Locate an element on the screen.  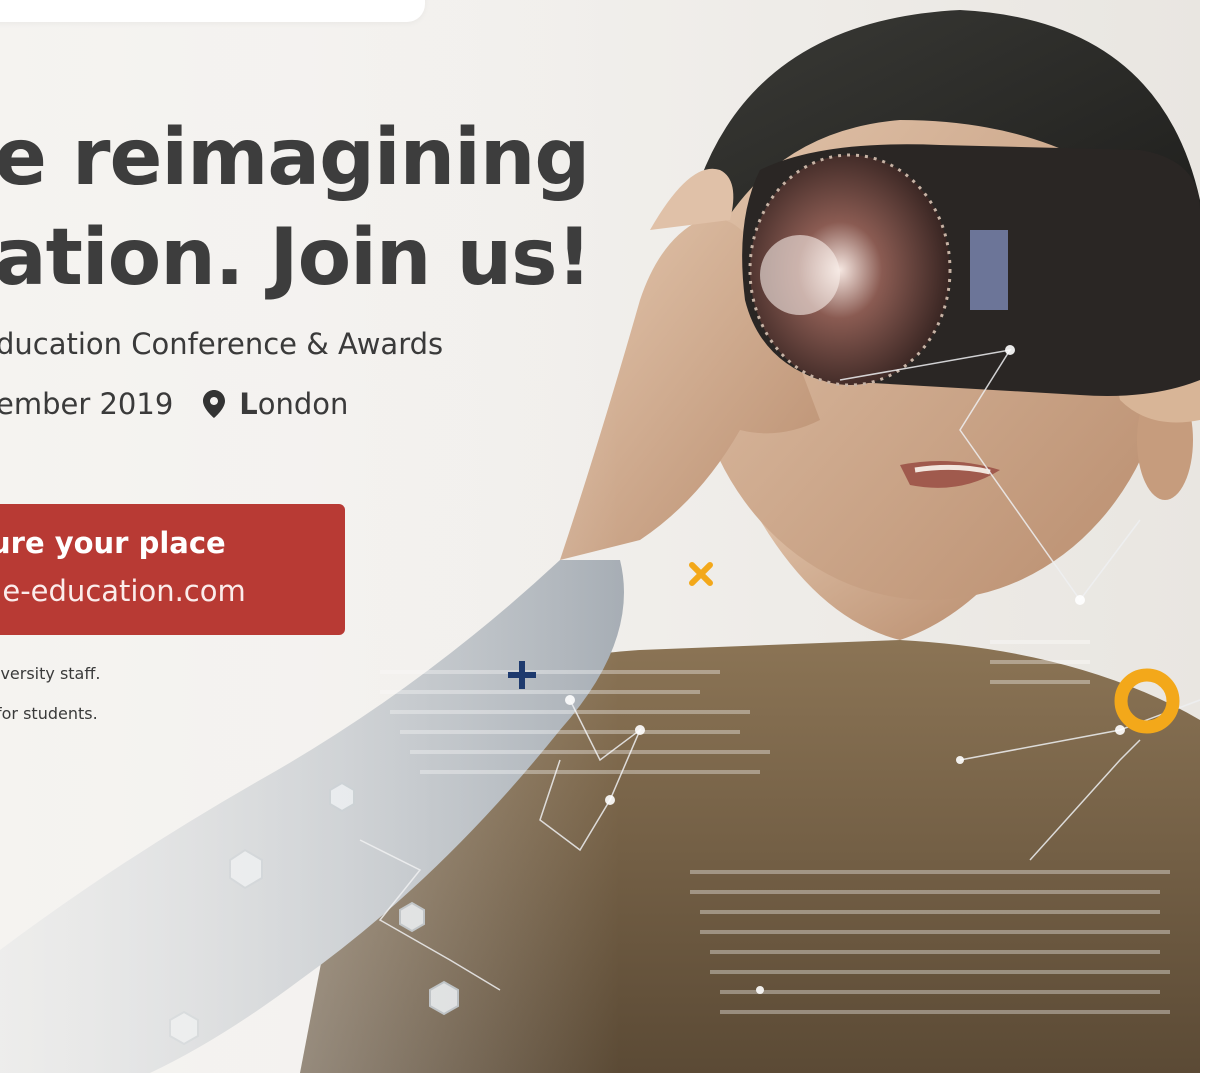
headline: e reimagining ation. Join us! is located at coordinates (296, 208).